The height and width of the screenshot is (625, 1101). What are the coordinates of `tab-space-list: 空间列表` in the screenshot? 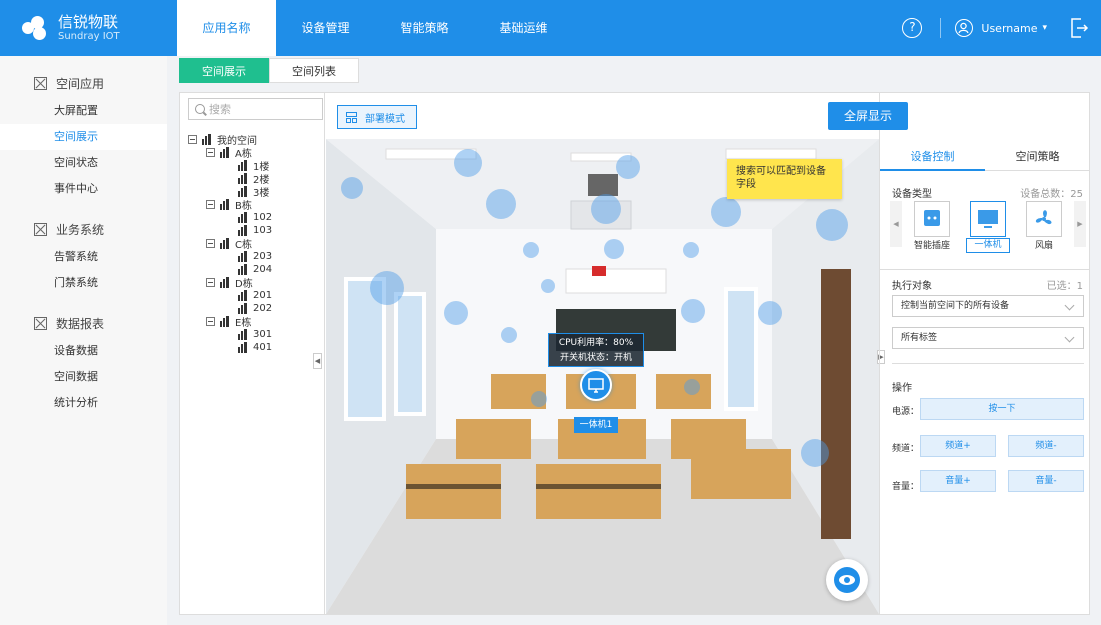 It's located at (314, 70).